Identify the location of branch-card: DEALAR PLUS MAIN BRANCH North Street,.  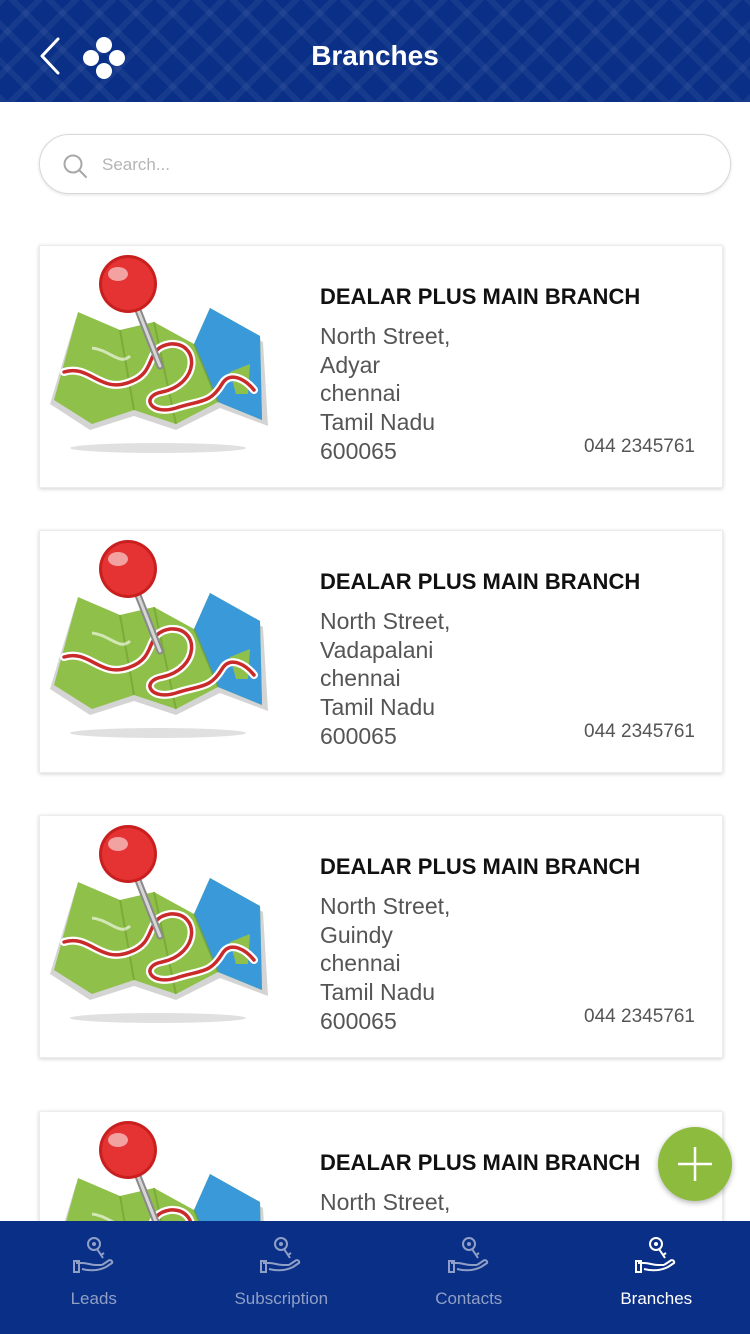
(381, 1166).